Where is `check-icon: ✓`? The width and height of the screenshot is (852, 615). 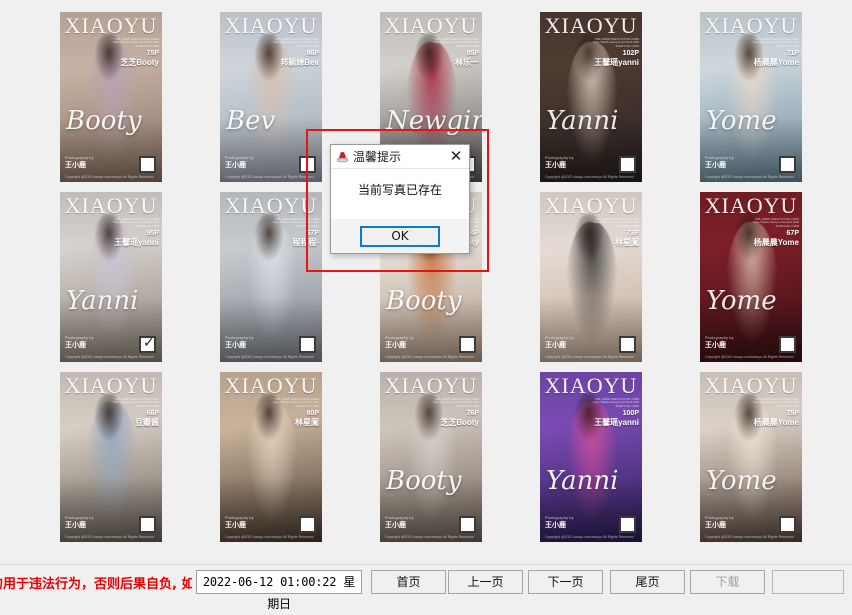 check-icon: ✓ is located at coordinates (149, 343).